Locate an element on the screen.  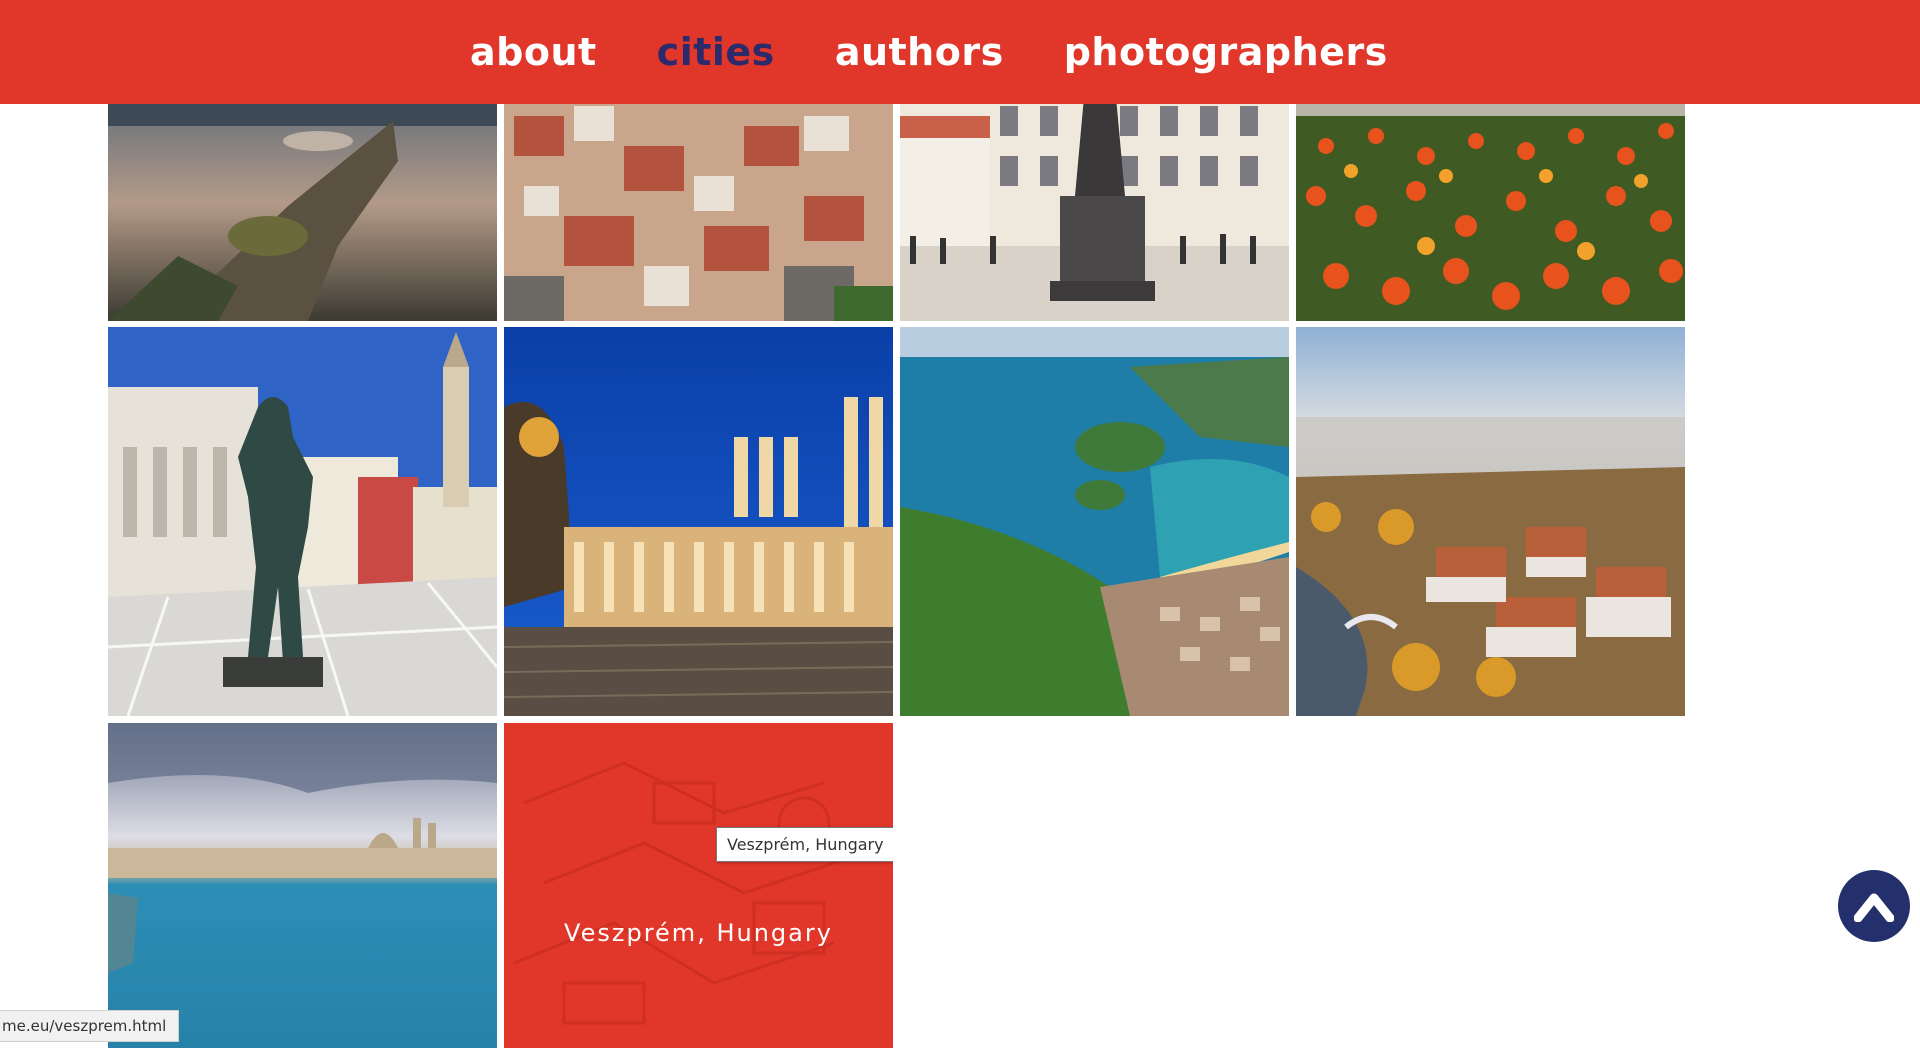
top-navigation-bar: about cities authors photographers is located at coordinates (960, 52).